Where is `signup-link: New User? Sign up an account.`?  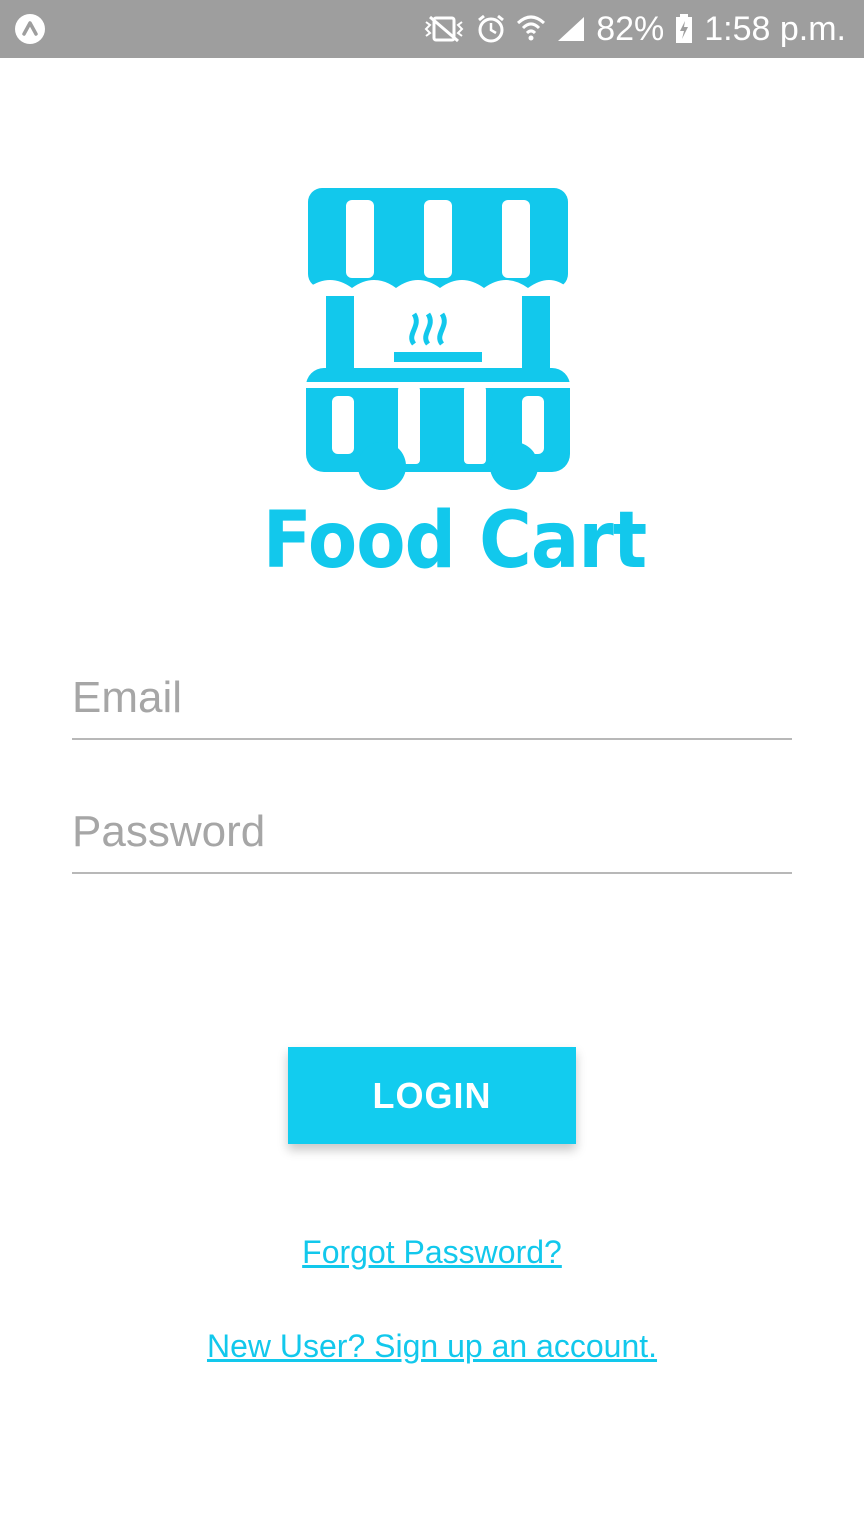
signup-link: New User? Sign up an account. is located at coordinates (432, 1346).